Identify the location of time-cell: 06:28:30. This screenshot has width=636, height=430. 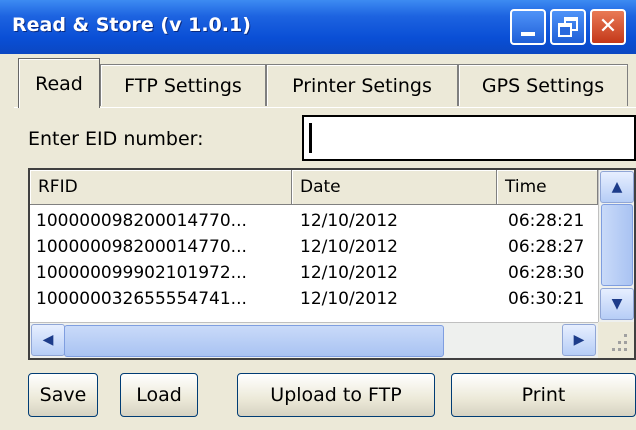
(546, 273).